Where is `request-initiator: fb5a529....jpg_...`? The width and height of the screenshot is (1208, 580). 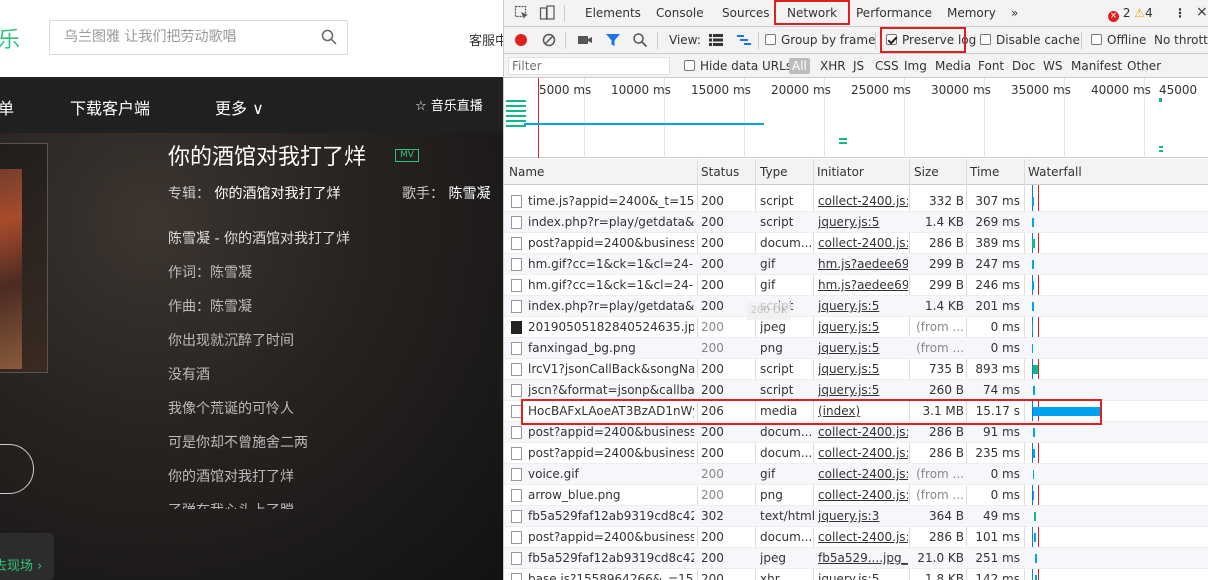
request-initiator: fb5a529....jpg_... is located at coordinates (863, 558).